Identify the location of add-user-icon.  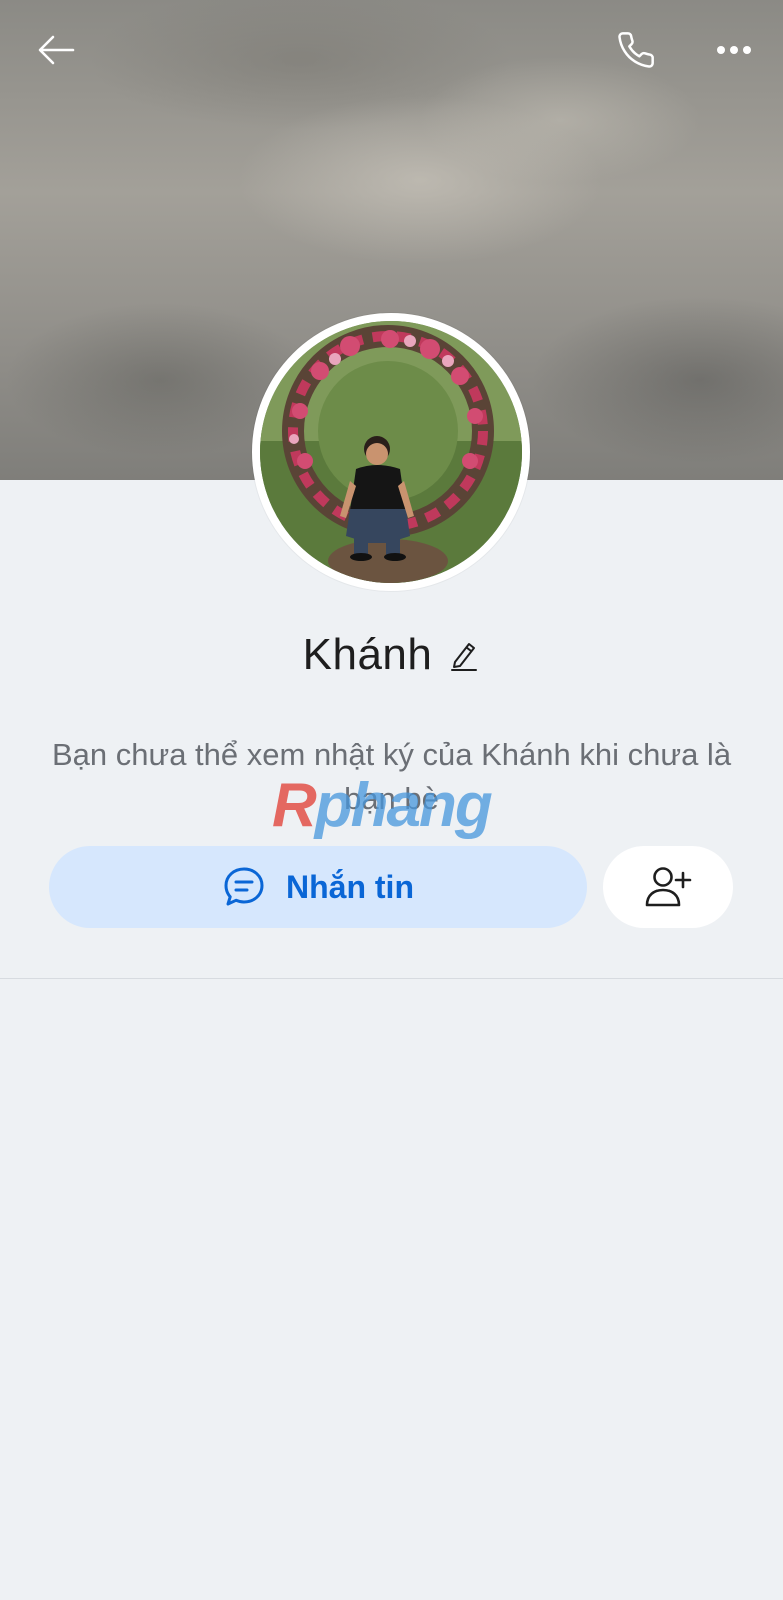
(668, 887).